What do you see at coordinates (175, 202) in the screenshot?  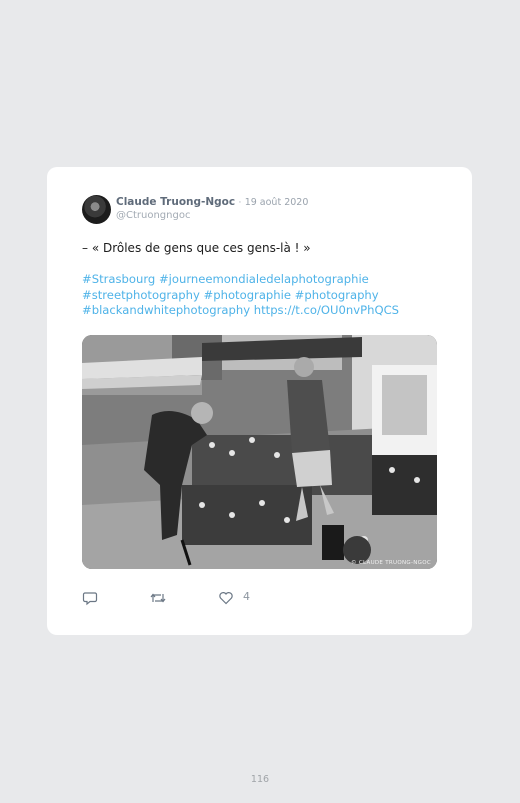 I see `author-name: Claude Truong-Ngoc` at bounding box center [175, 202].